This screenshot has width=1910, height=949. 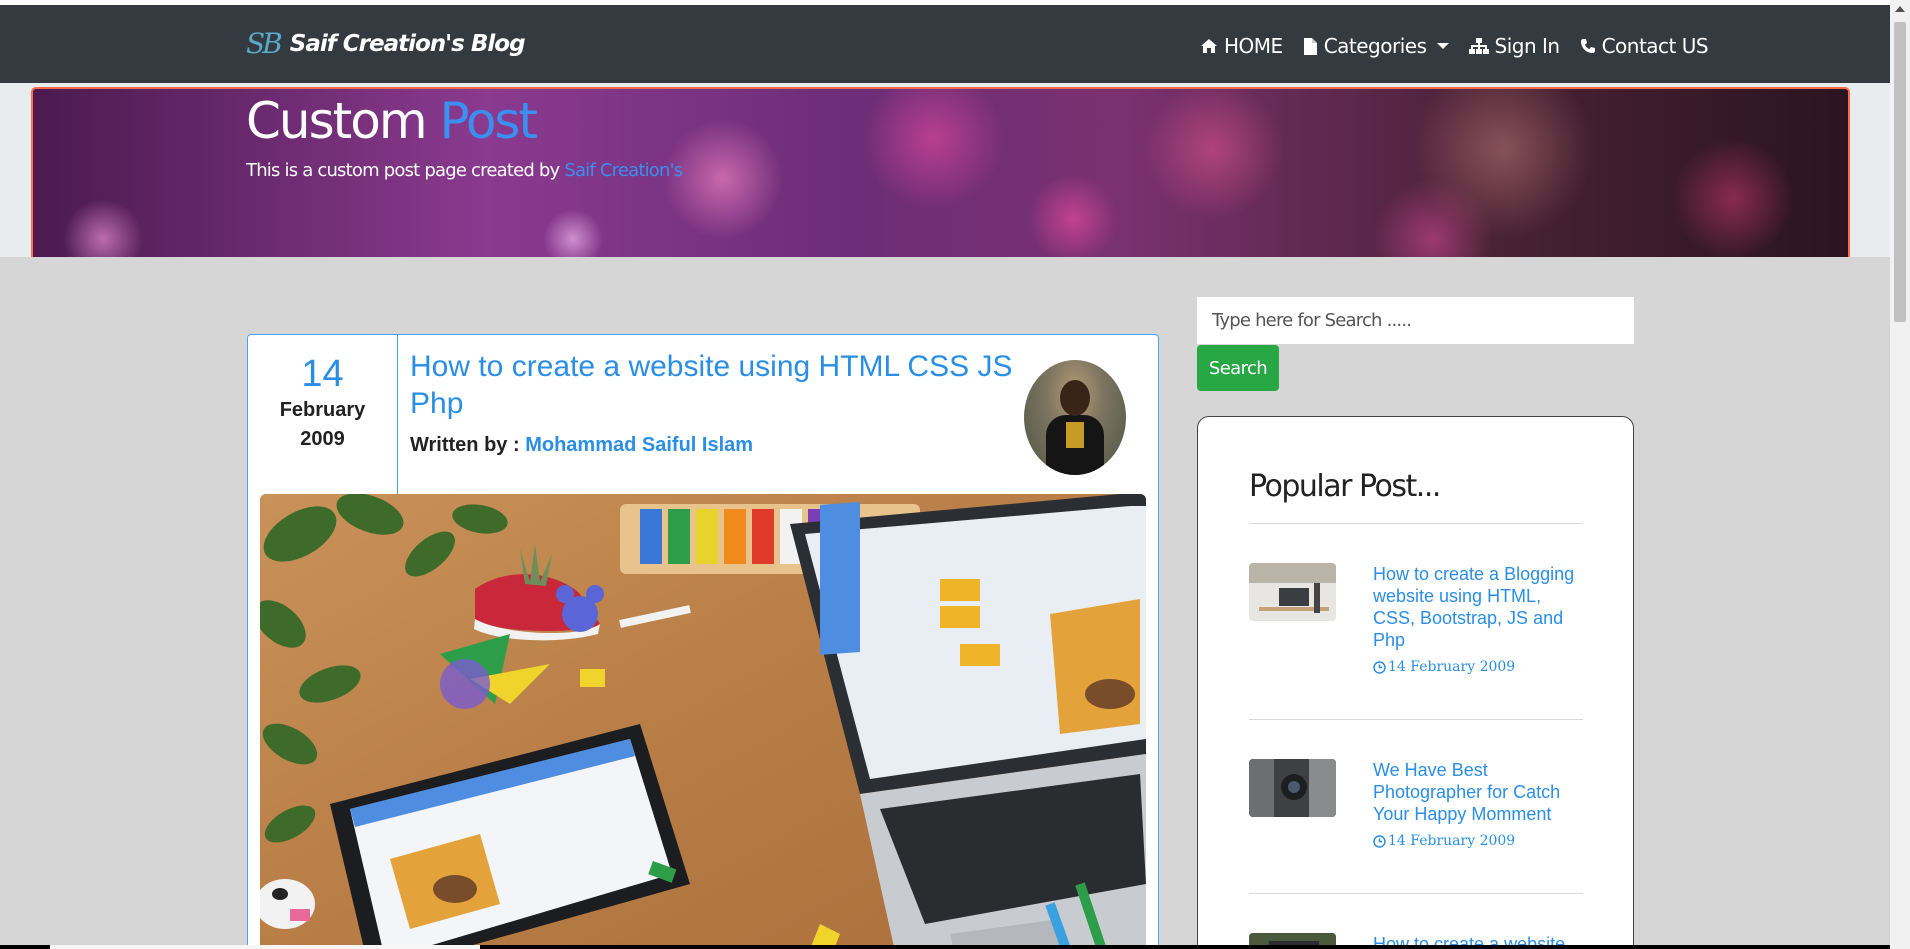 I want to click on post-author-line: Written by : Mohammad Saiful Islam, so click(x=581, y=445).